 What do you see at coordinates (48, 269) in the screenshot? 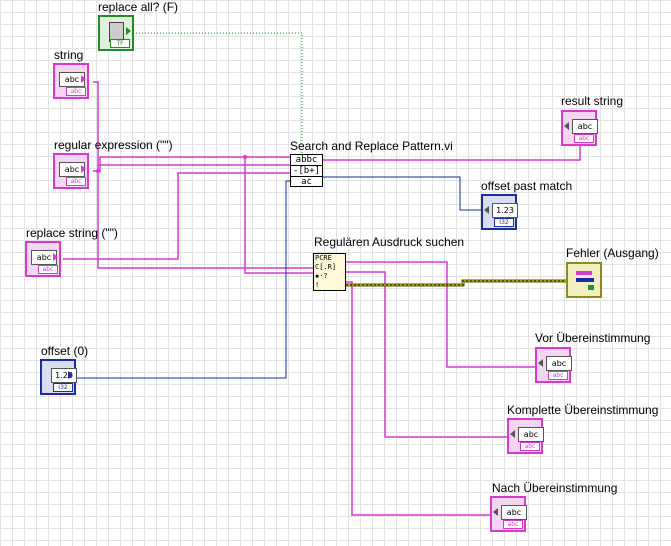
I see `replace-string-badge: abc` at bounding box center [48, 269].